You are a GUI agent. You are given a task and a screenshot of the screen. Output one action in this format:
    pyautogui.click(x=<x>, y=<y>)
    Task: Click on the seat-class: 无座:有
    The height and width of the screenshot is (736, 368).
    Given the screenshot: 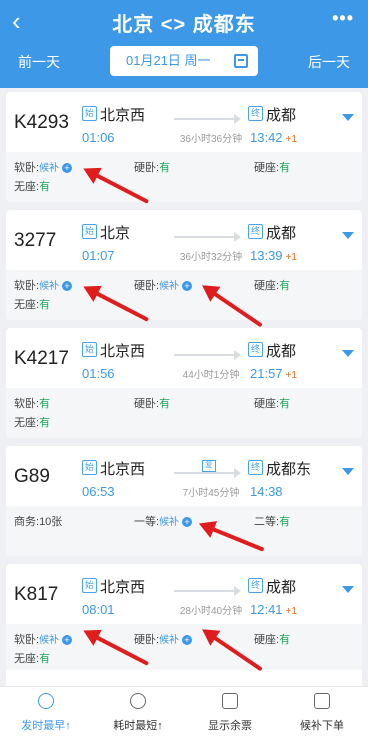 What is the action you would take?
    pyautogui.click(x=32, y=422)
    